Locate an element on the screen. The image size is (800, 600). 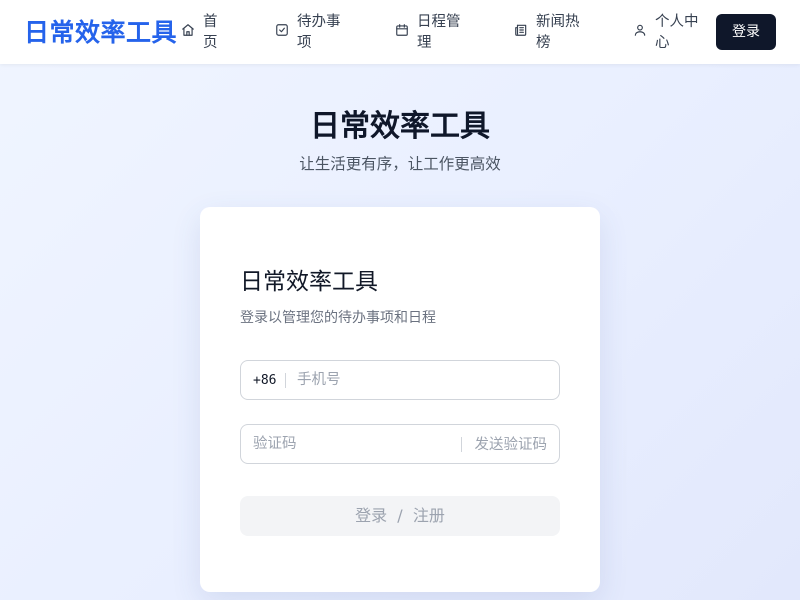
login-register-button: 登录 / 注册 is located at coordinates (400, 516).